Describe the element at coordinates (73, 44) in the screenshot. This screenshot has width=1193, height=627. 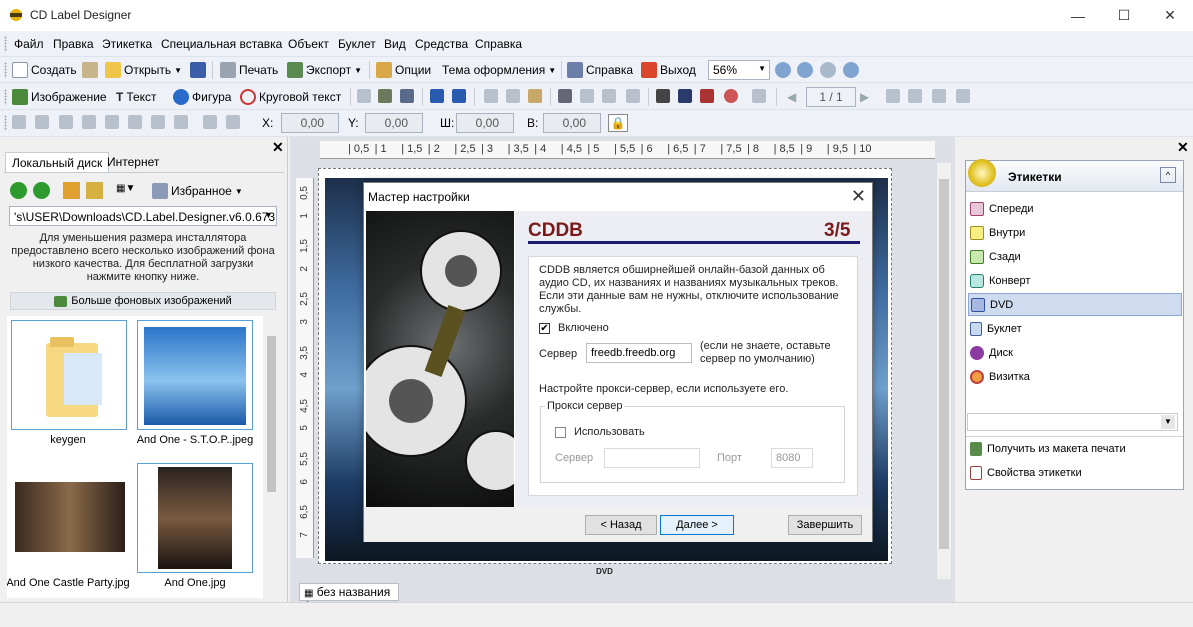
I see `menu-edit: Правка` at that location.